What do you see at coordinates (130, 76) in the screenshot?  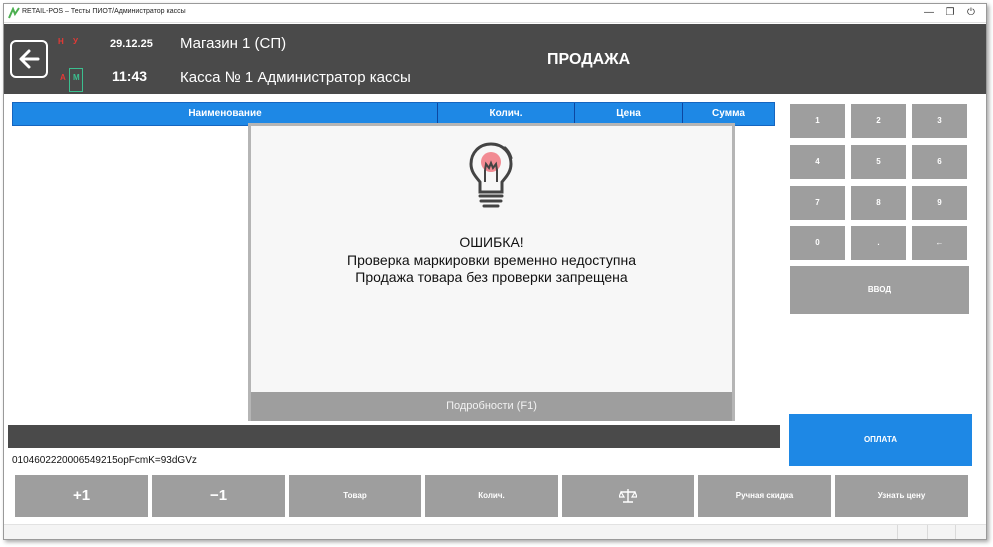 I see `time-label: 11:43` at bounding box center [130, 76].